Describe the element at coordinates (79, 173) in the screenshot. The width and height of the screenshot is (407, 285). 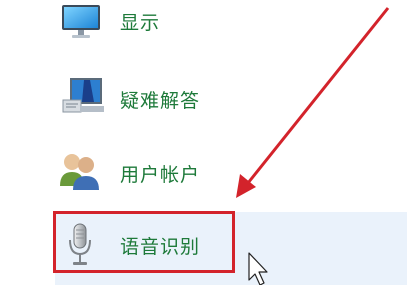
I see `user-accounts-icon` at that location.